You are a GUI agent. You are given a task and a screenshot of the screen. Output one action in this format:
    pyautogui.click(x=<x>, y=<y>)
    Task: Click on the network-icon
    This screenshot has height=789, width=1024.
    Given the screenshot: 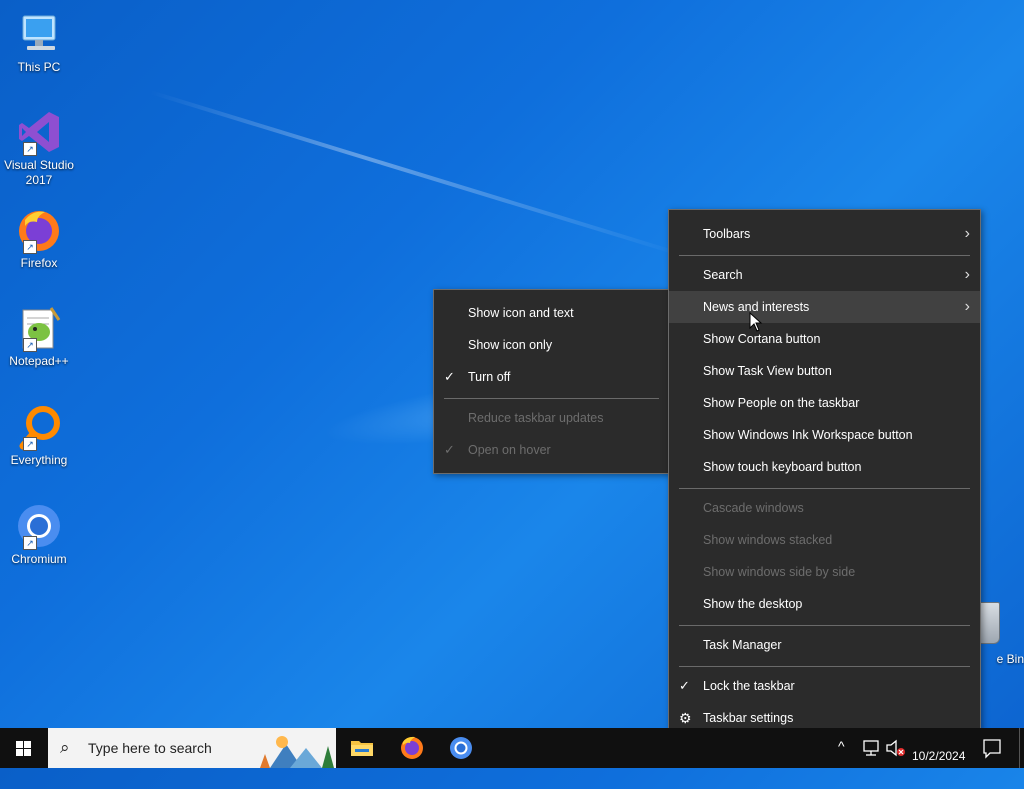 What is the action you would take?
    pyautogui.click(x=871, y=748)
    